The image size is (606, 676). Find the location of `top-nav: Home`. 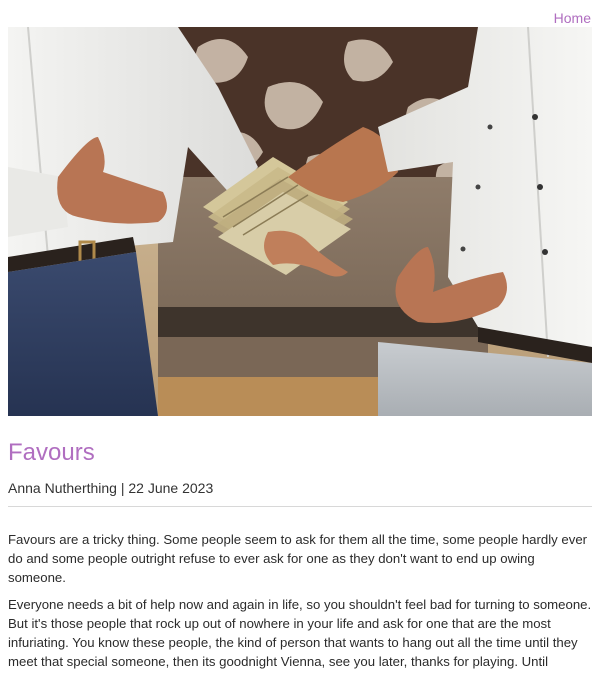

top-nav: Home is located at coordinates (572, 18).